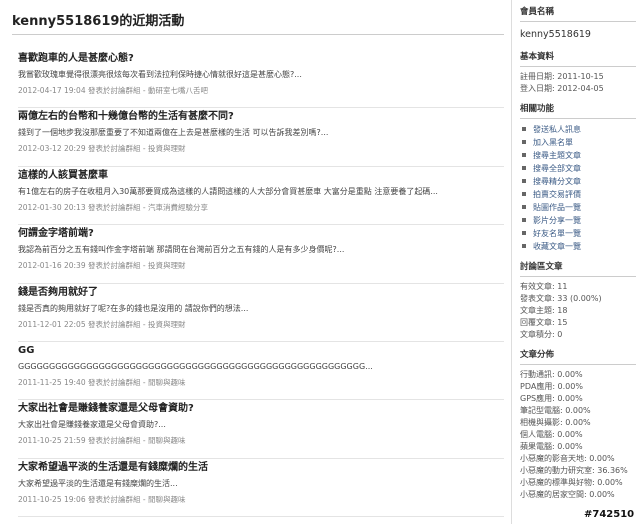  I want to click on post-meta: 2012-04-17 19:04 發表於討論群組 - 動研室七嘴八舌吧, so click(113, 90).